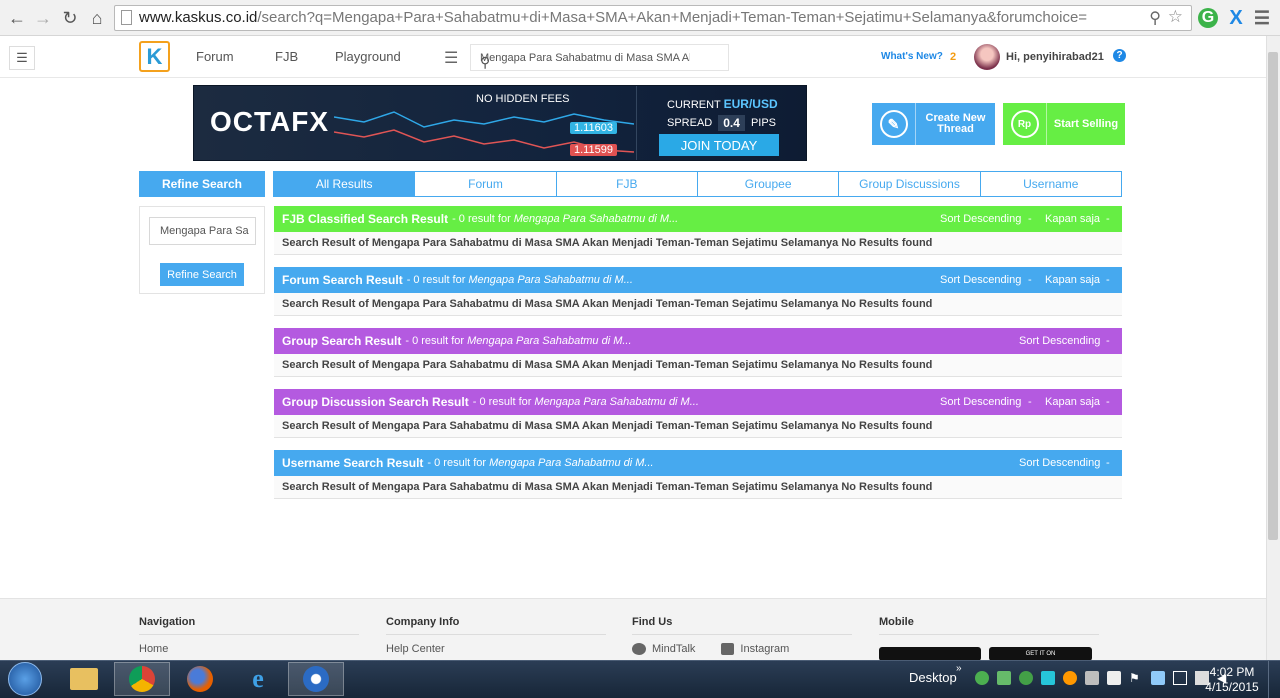 This screenshot has height=698, width=1280. I want to click on footer-help-center-link: Help Center, so click(496, 649).